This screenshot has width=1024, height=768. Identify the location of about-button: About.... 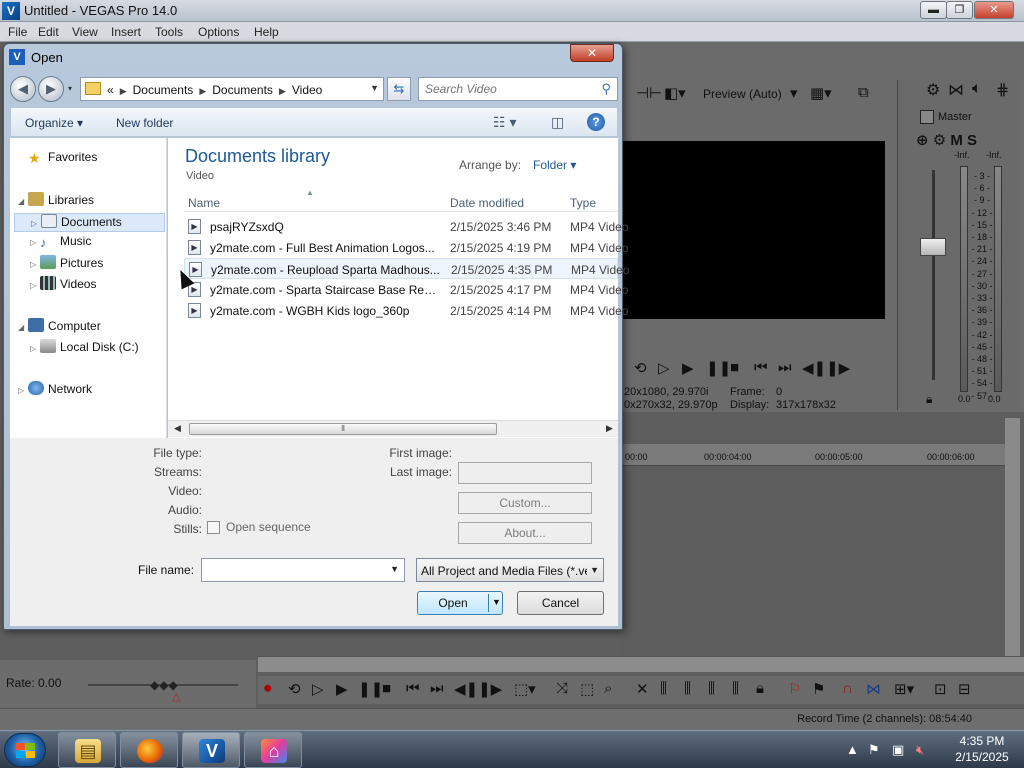
(525, 533).